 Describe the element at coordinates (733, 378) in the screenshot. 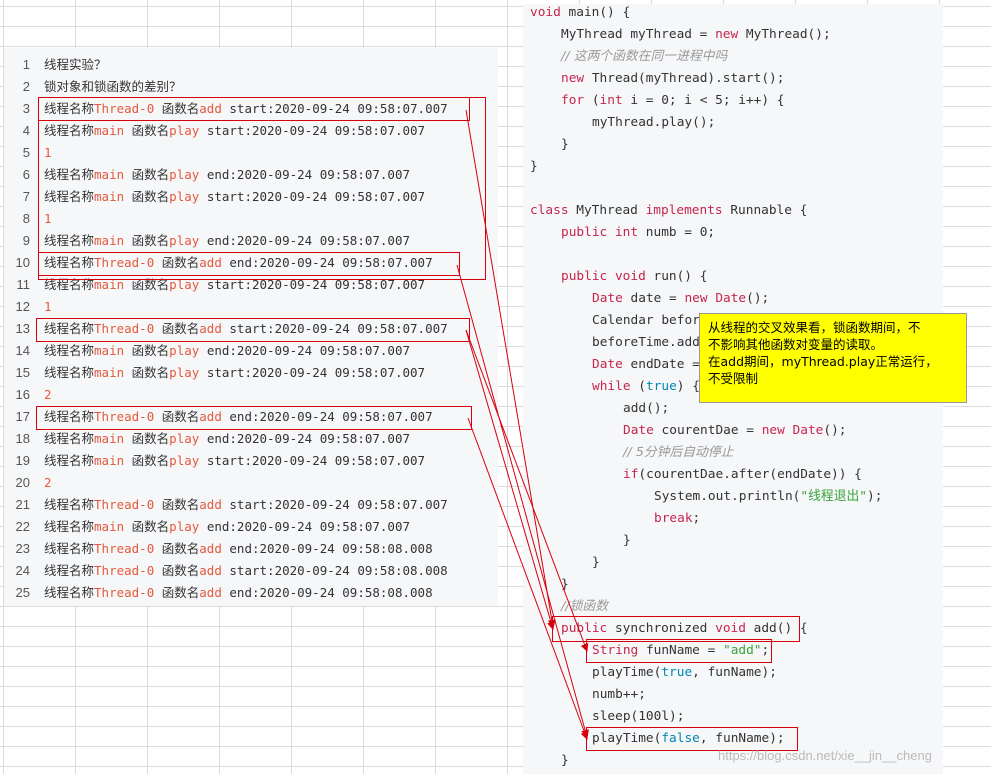

I see `note-line-4: 不受限制` at that location.